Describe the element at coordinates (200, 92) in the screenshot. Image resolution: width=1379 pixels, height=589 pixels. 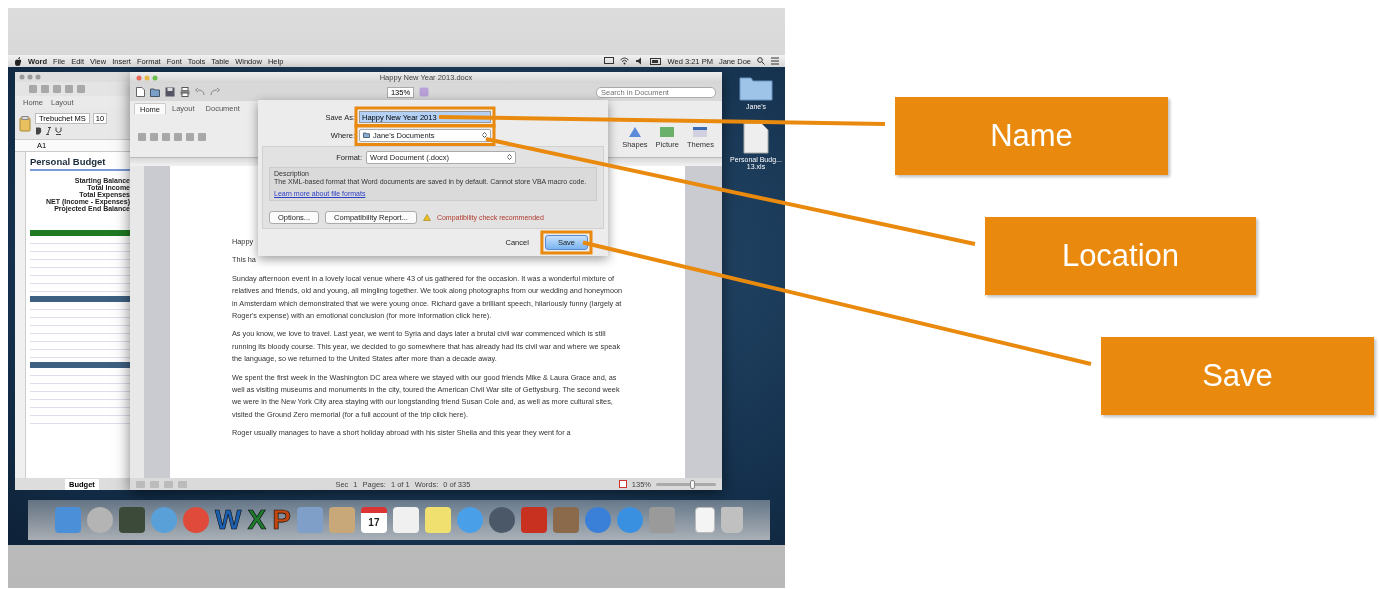
I see `undo-arrow-icon` at that location.